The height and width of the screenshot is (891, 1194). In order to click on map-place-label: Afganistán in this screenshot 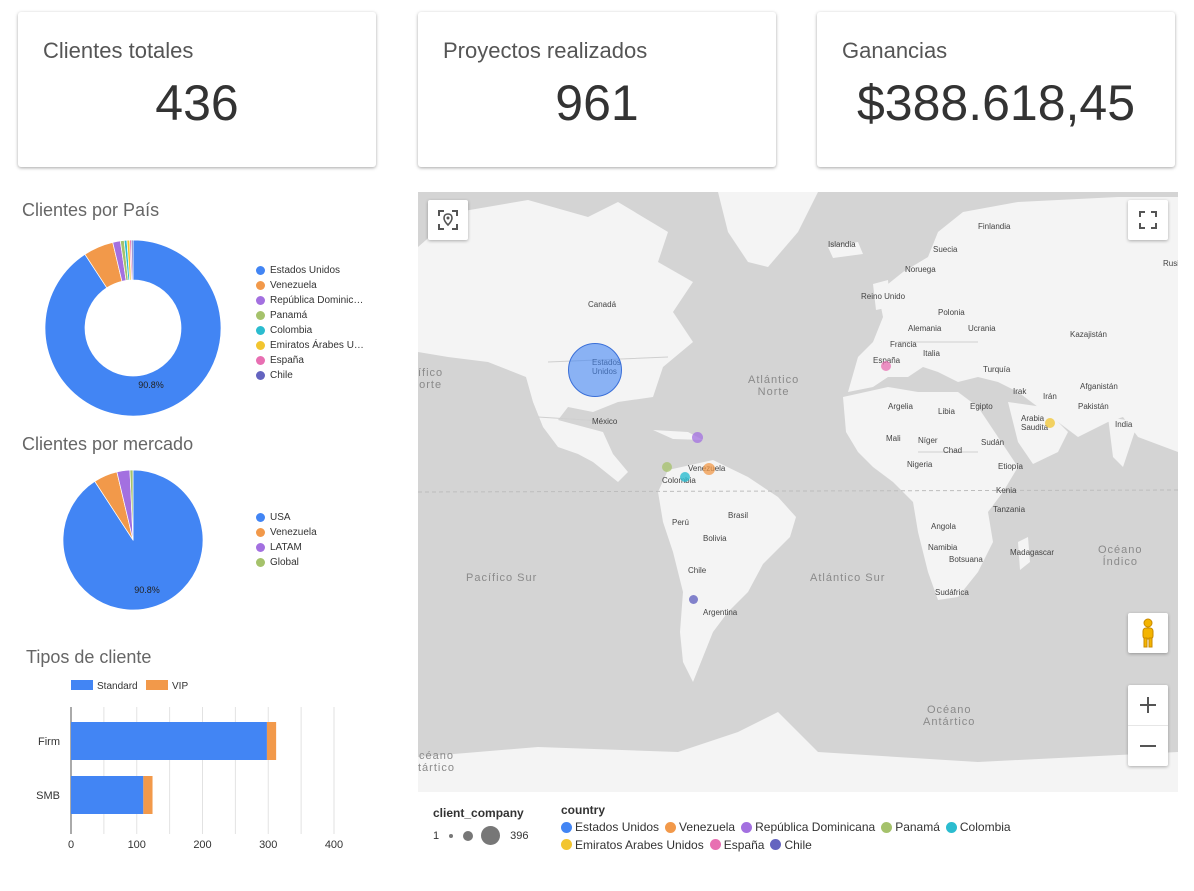, I will do `click(1099, 386)`.